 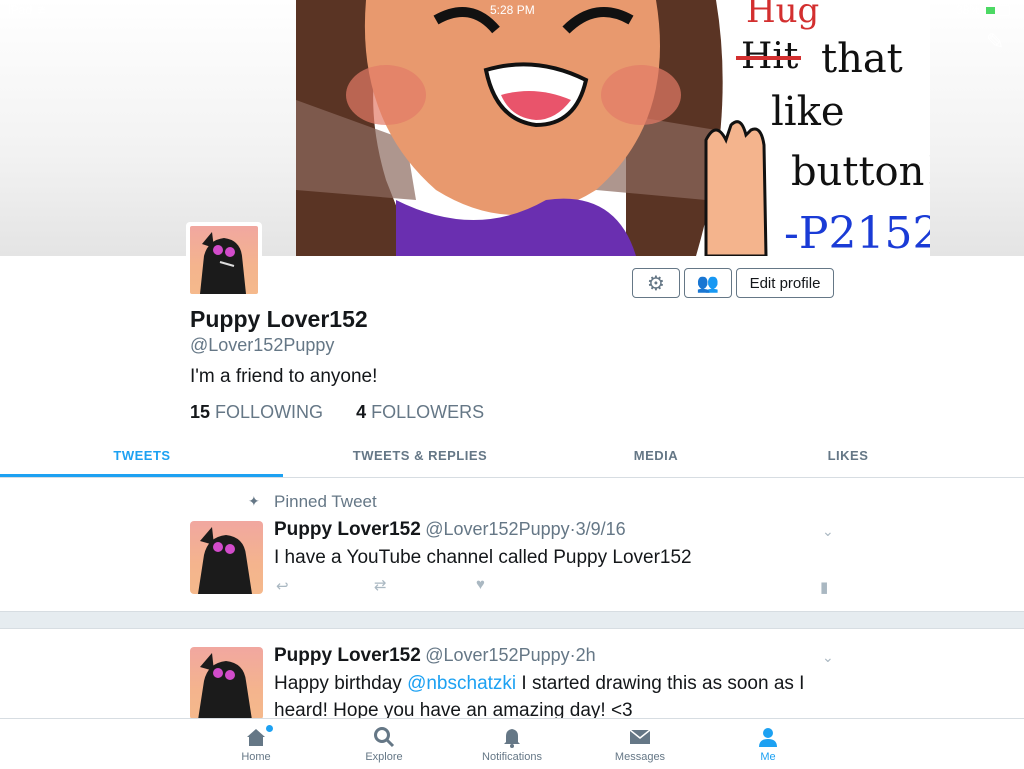 I want to click on notification-dot, so click(x=269, y=728).